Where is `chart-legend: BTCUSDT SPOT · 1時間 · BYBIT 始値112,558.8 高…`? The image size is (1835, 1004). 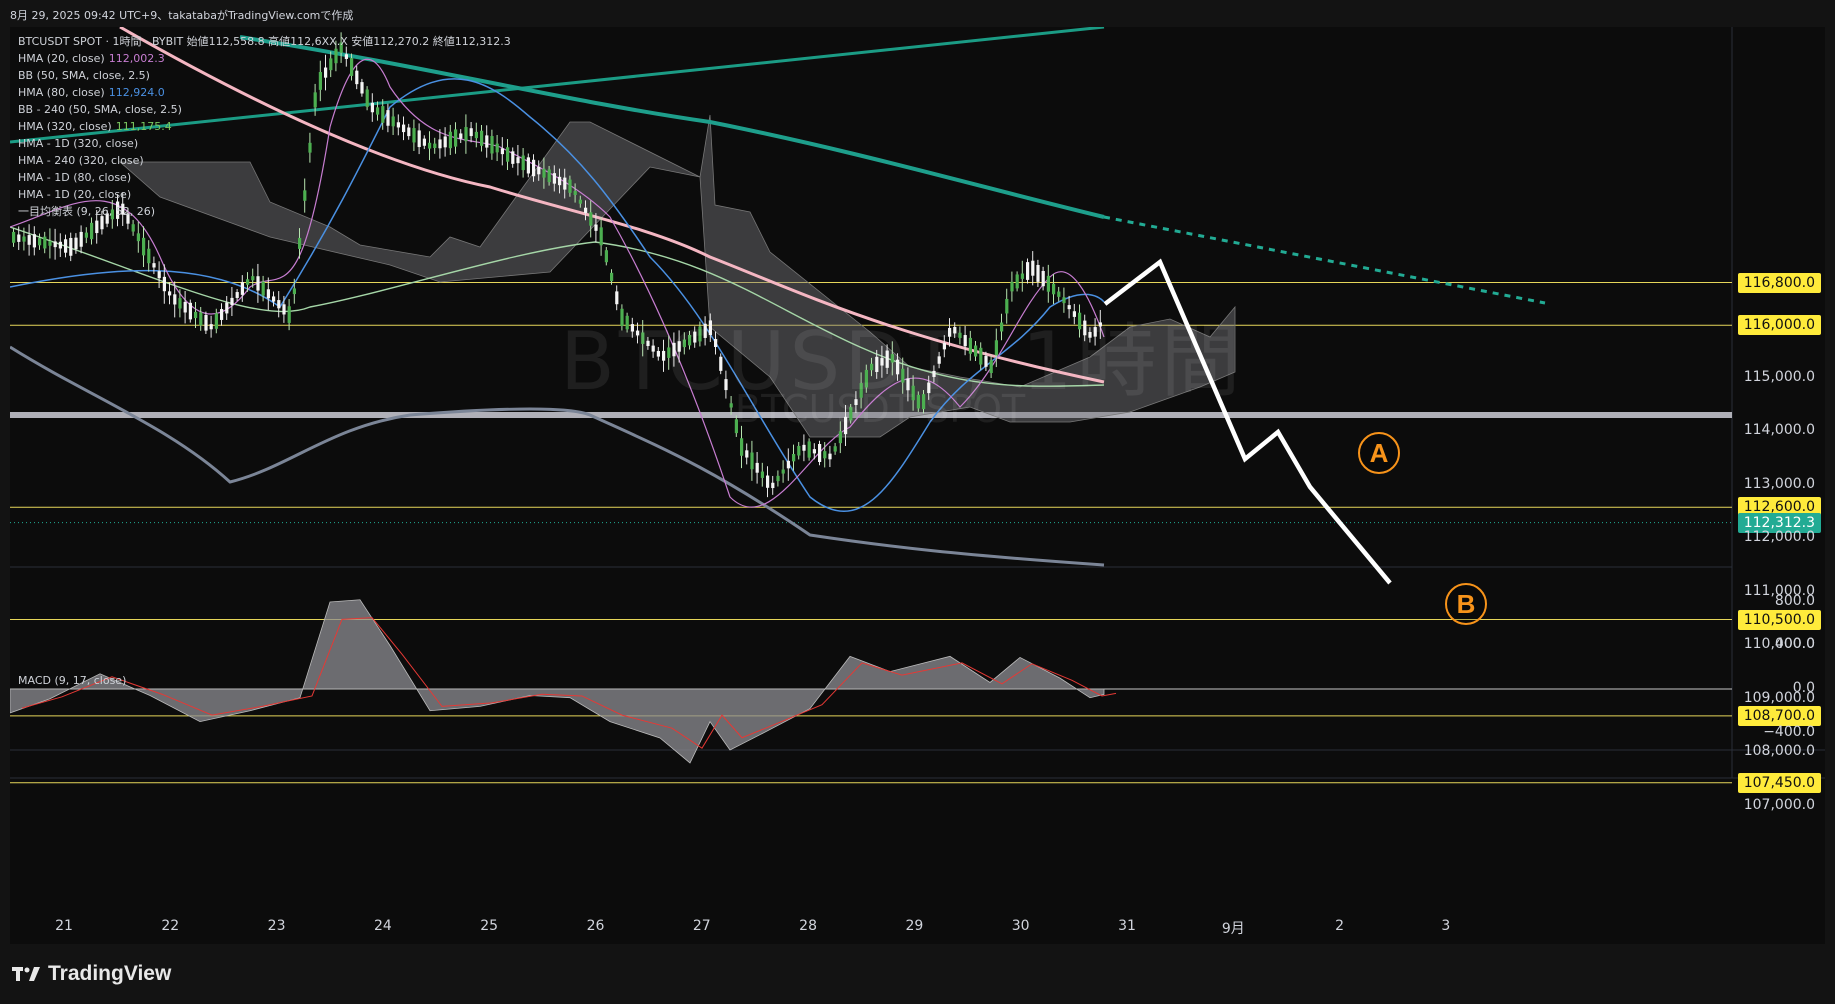
chart-legend: BTCUSDT SPOT · 1時間 · BYBIT 始値112,558.8 高… is located at coordinates (264, 126).